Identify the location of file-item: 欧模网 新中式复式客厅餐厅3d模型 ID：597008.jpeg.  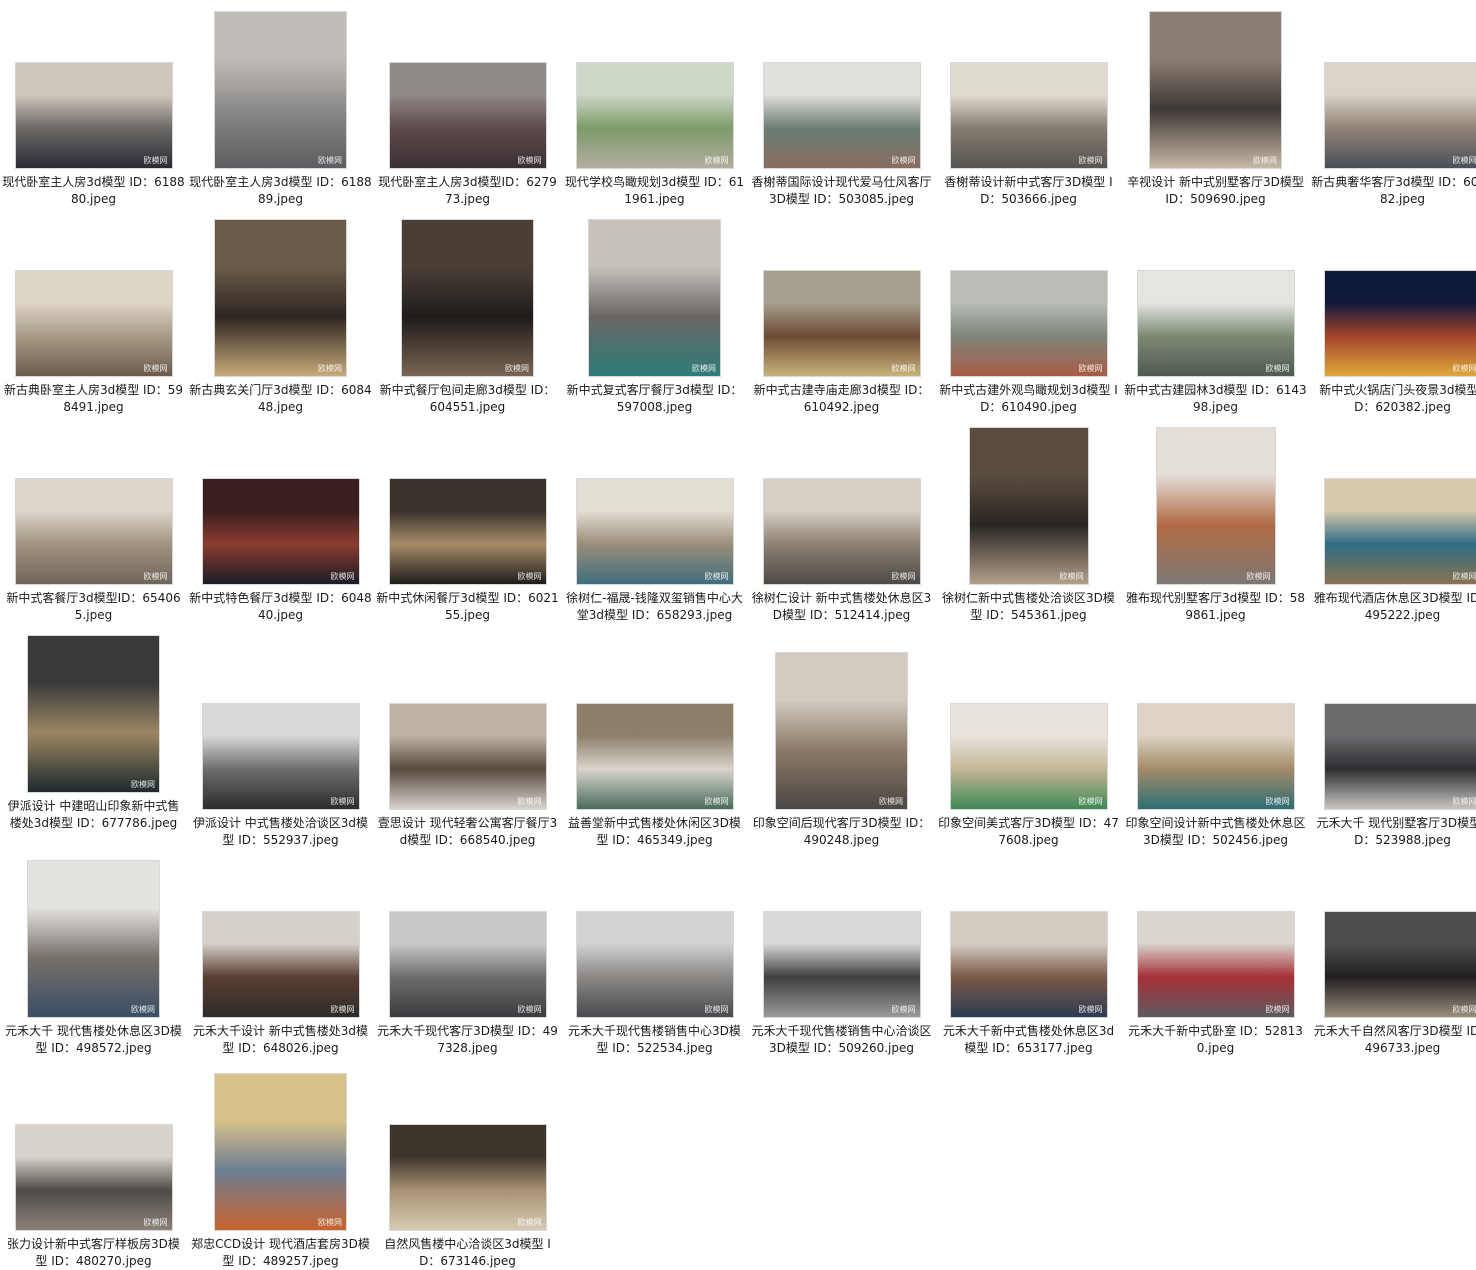
(654, 312).